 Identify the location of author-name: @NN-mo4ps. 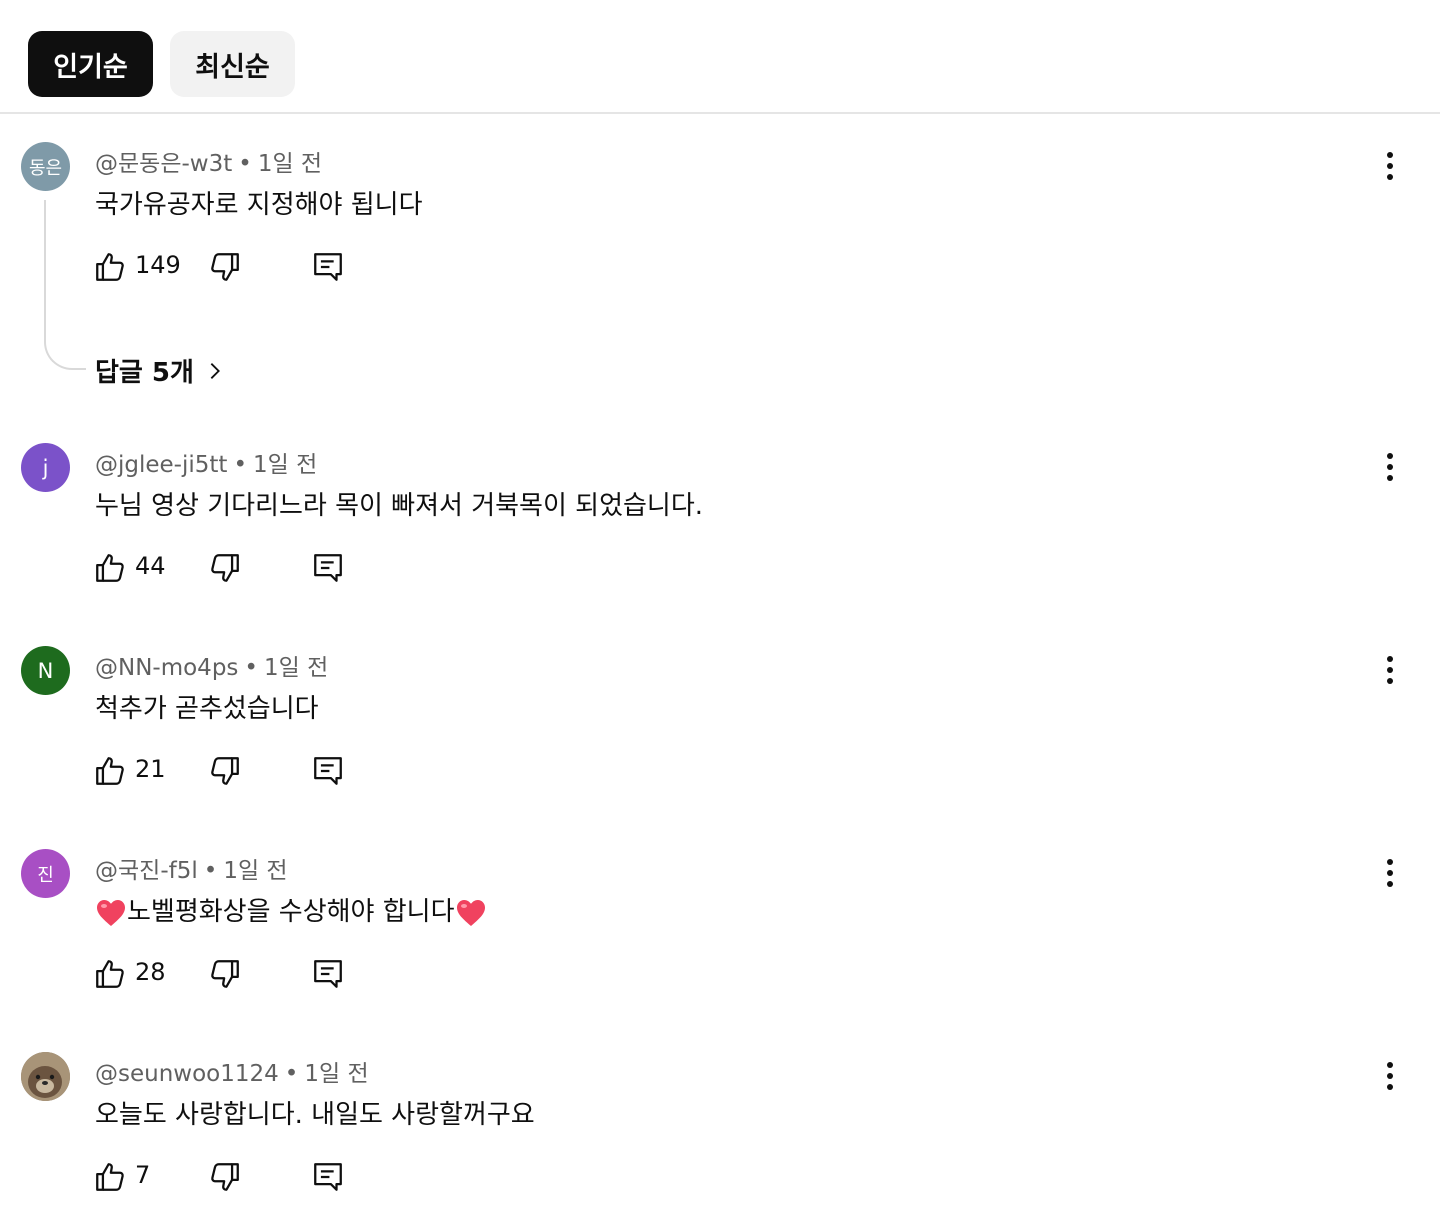
(166, 668).